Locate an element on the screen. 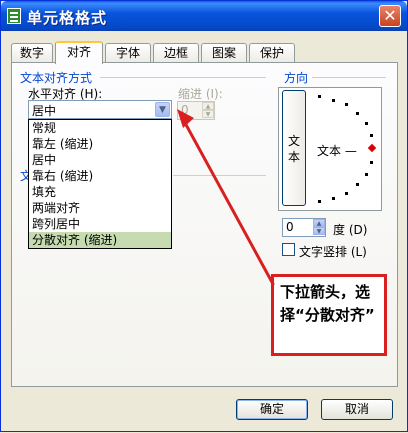 This screenshot has height=433, width=408. option-center: 居中 is located at coordinates (100, 160).